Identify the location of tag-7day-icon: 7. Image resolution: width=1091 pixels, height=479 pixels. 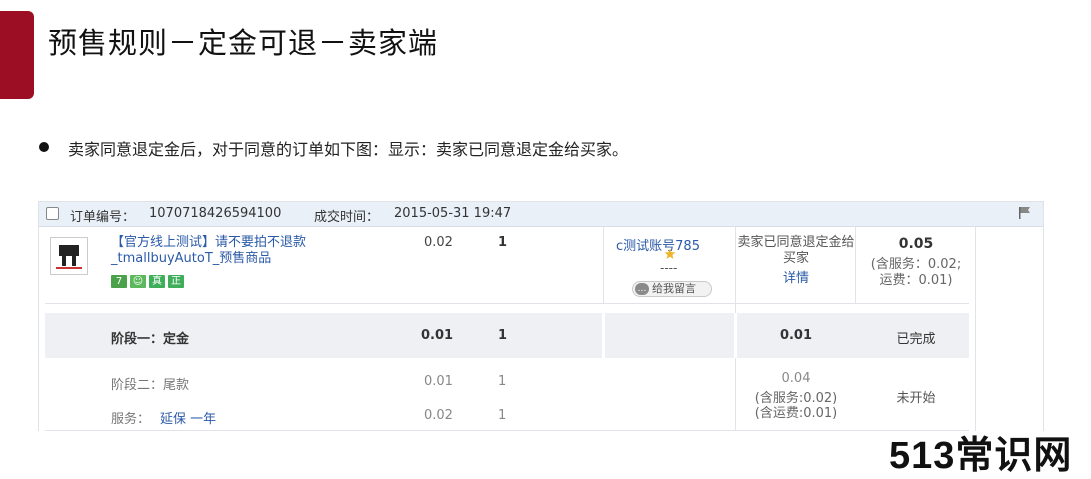
(119, 281).